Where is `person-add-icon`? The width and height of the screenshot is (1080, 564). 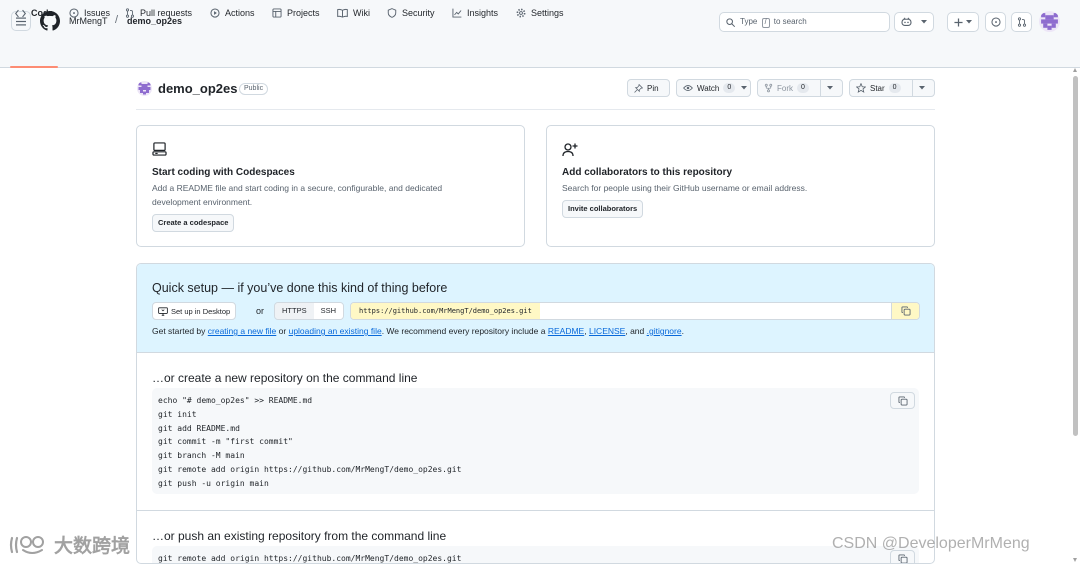
person-add-icon is located at coordinates (570, 150).